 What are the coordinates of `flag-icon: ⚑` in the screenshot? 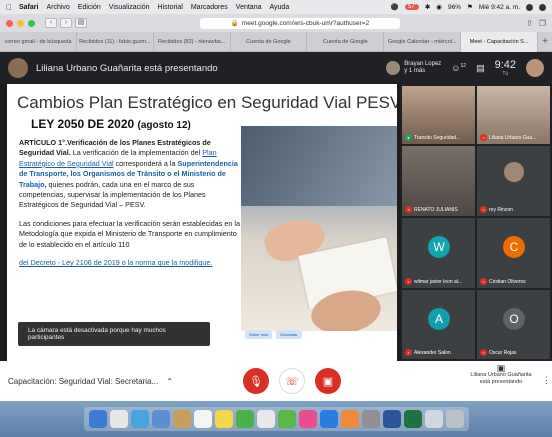 It's located at (470, 7).